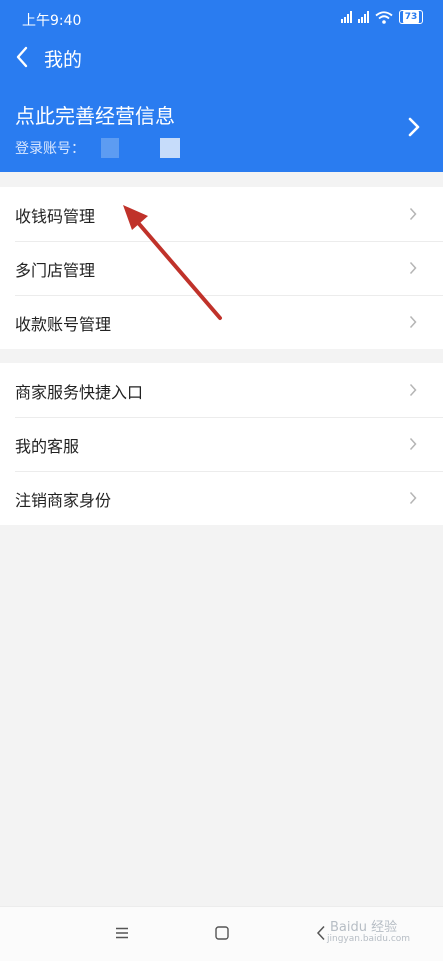  Describe the element at coordinates (222, 933) in the screenshot. I see `home-square-icon` at that location.